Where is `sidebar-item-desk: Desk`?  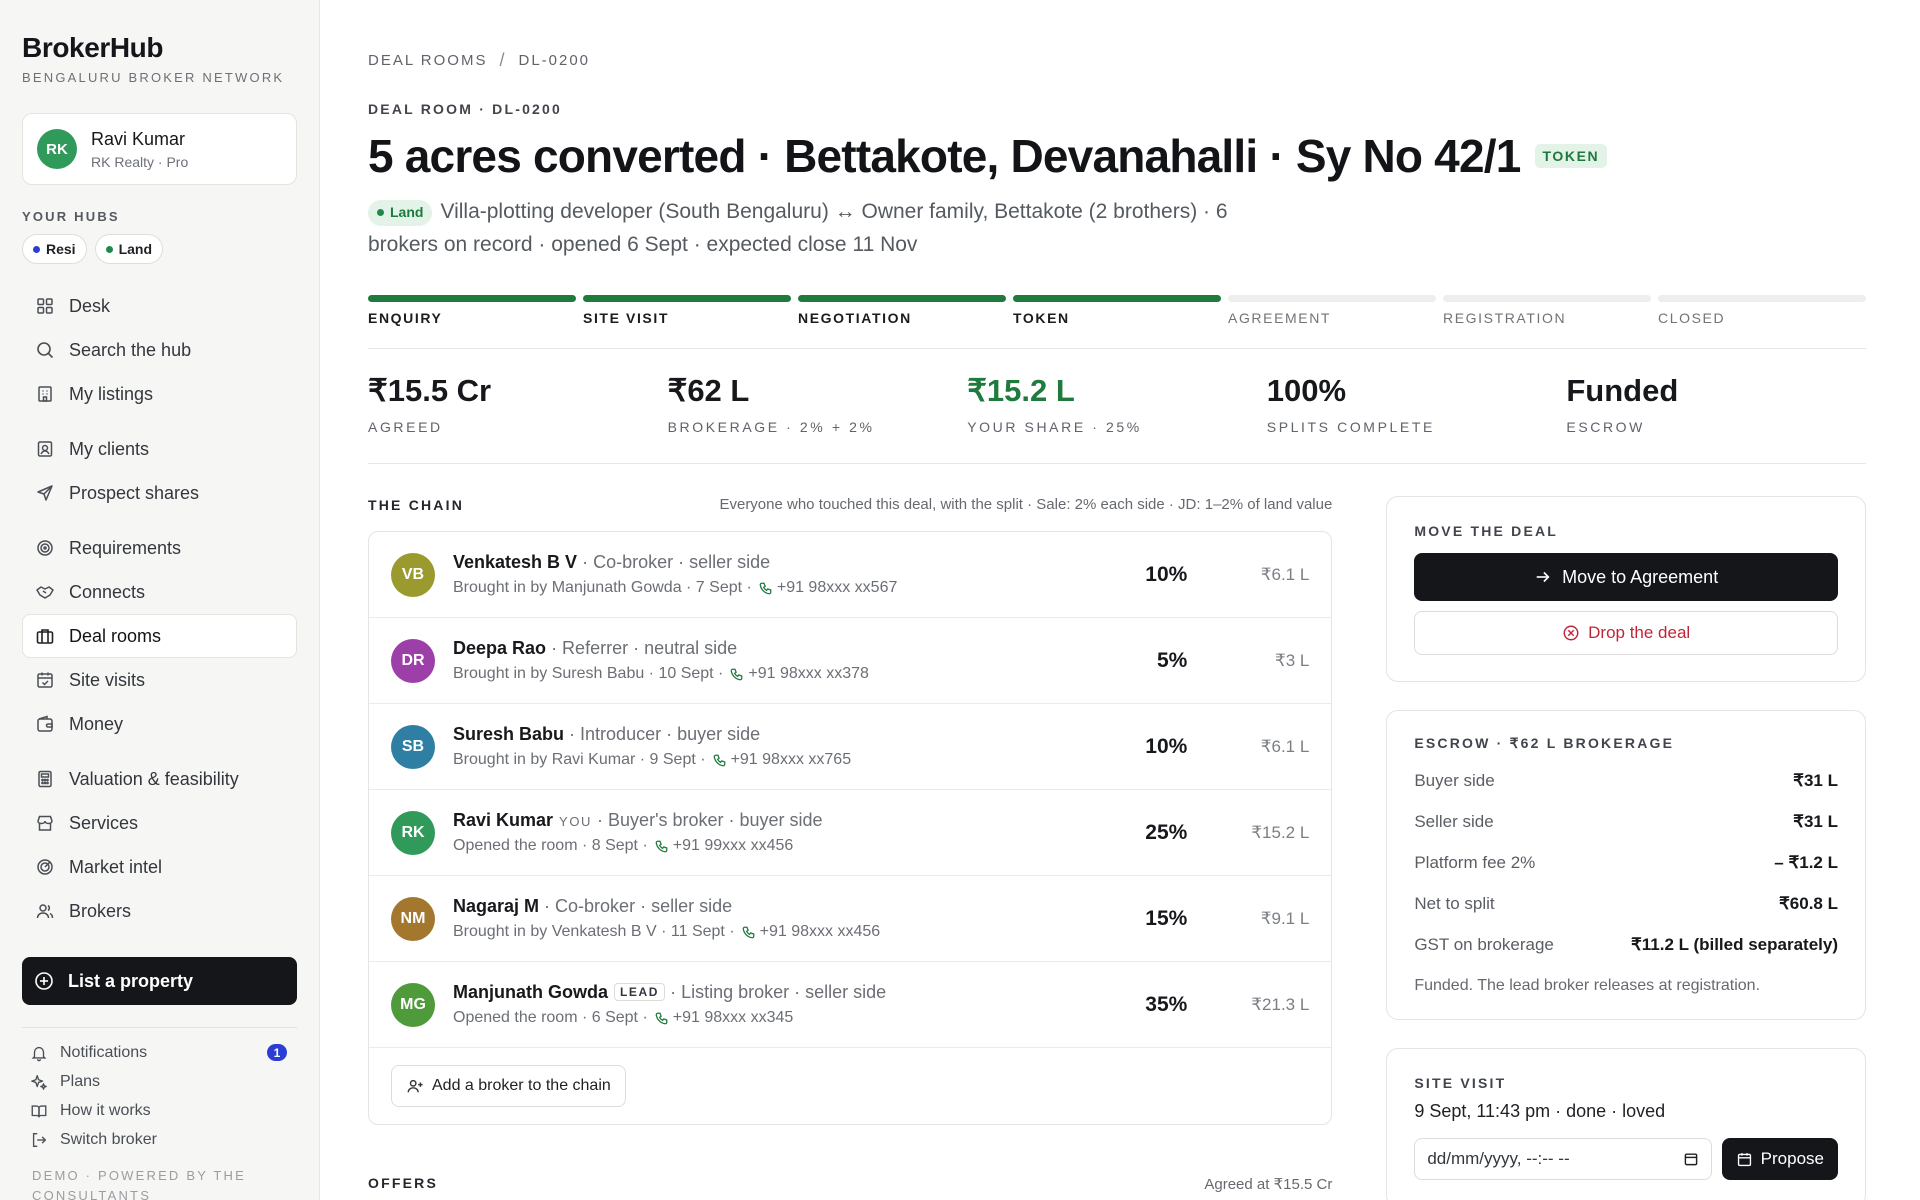
sidebar-item-desk: Desk is located at coordinates (159, 306).